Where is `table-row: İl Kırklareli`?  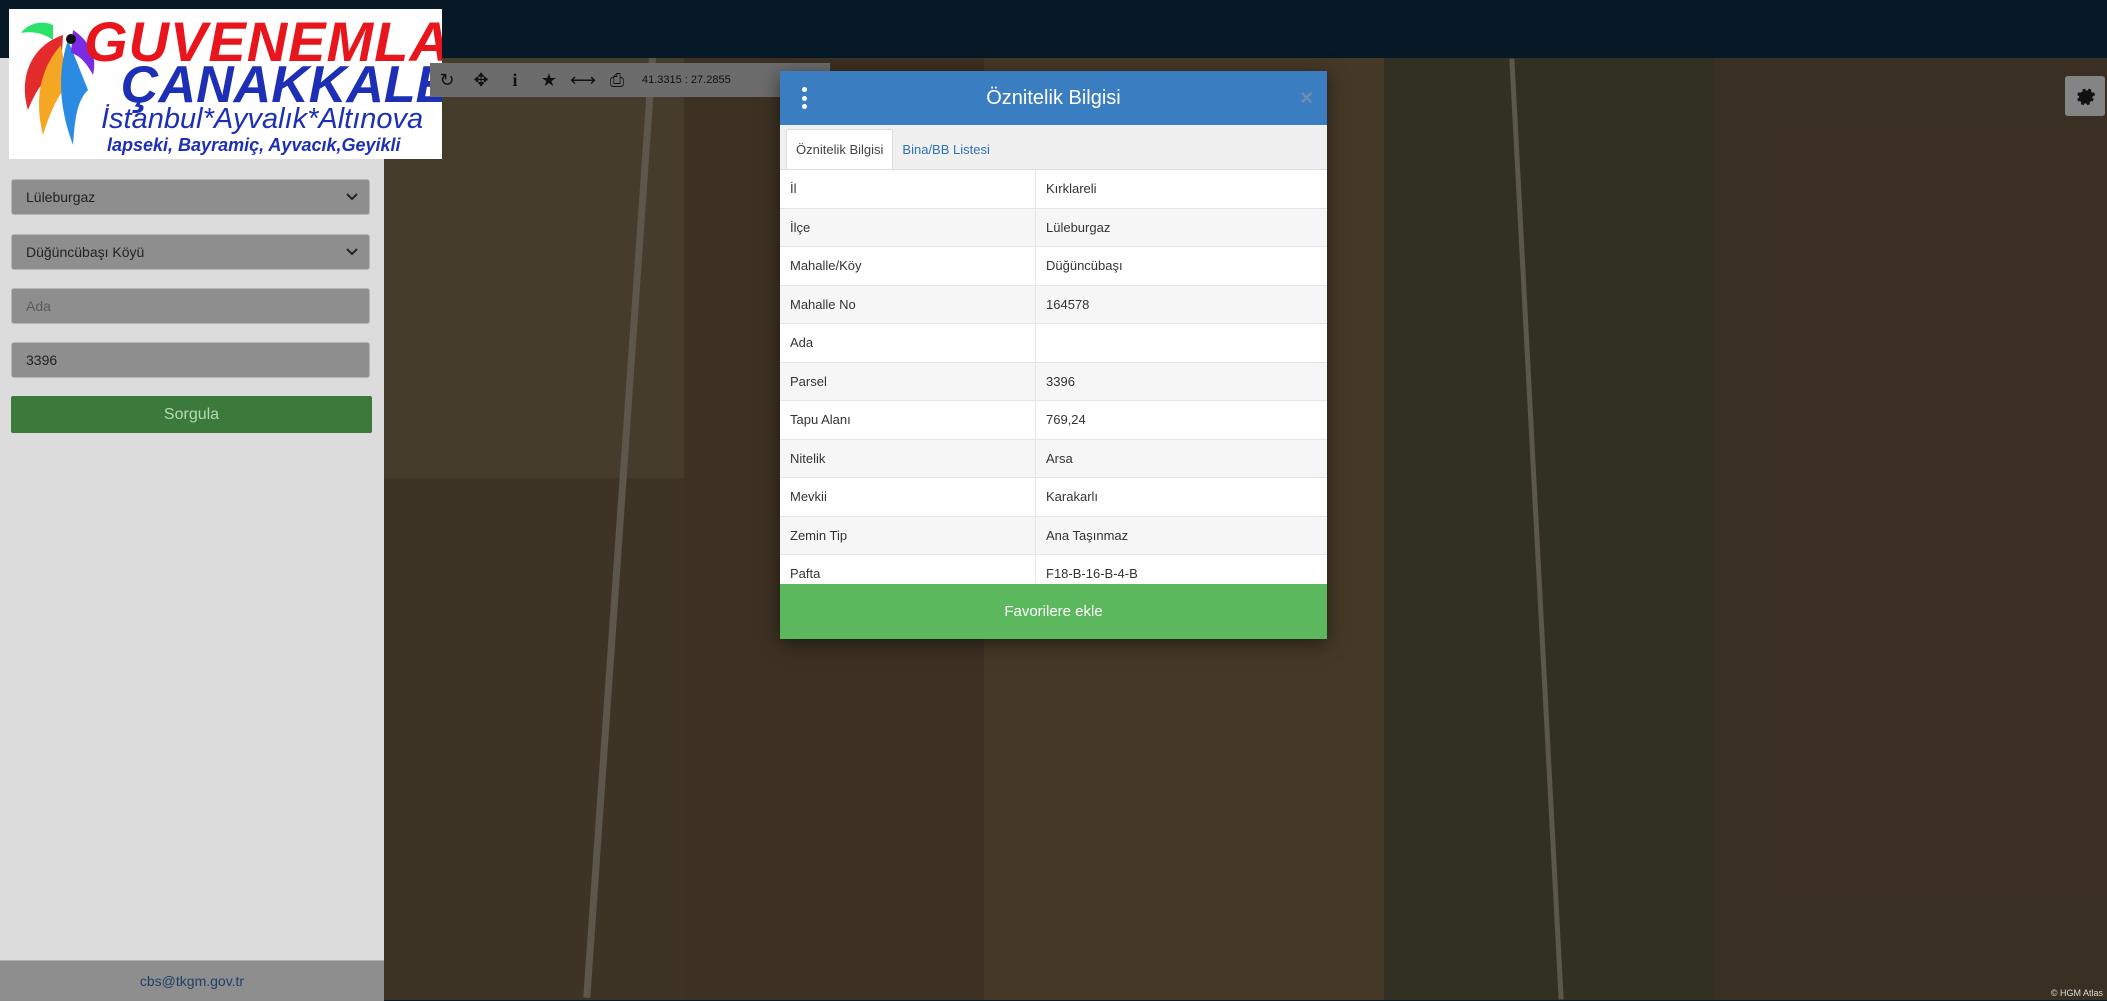
table-row: İl Kırklareli is located at coordinates (1053, 189).